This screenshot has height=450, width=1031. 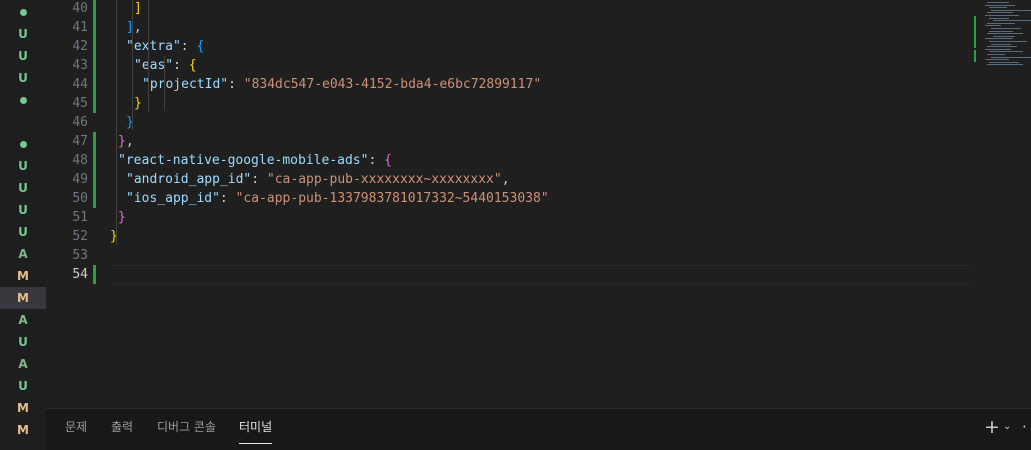 I want to click on minimap, so click(x=1002, y=204).